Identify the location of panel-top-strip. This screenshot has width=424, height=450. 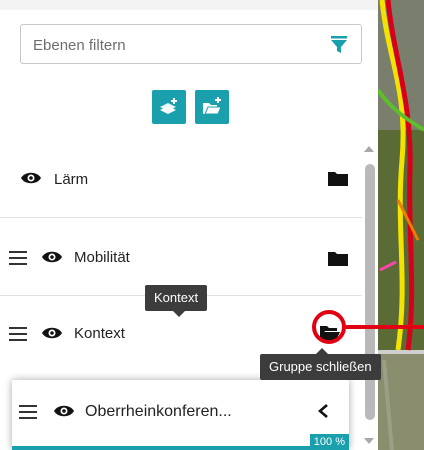
(189, 5).